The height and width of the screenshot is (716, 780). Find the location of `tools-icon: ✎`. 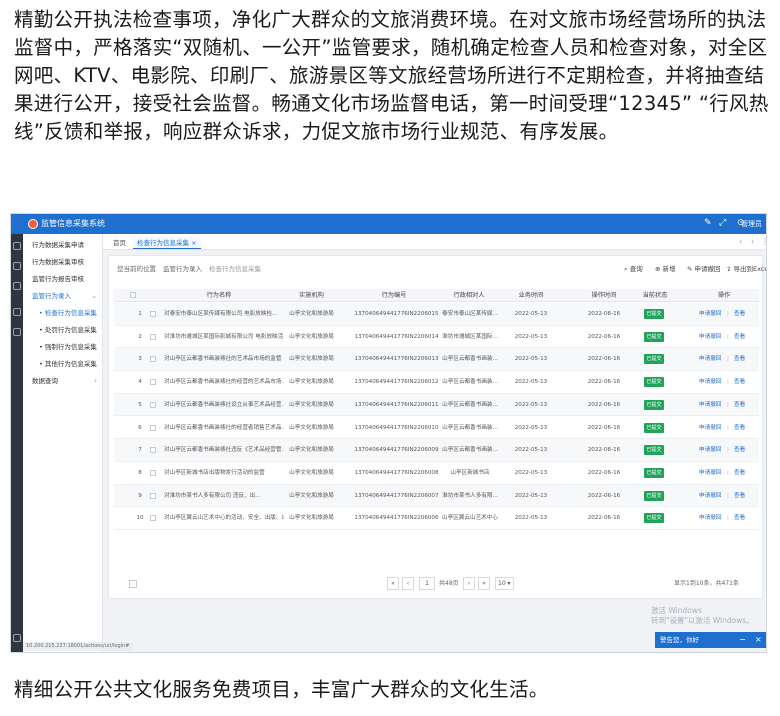

tools-icon: ✎ is located at coordinates (708, 223).